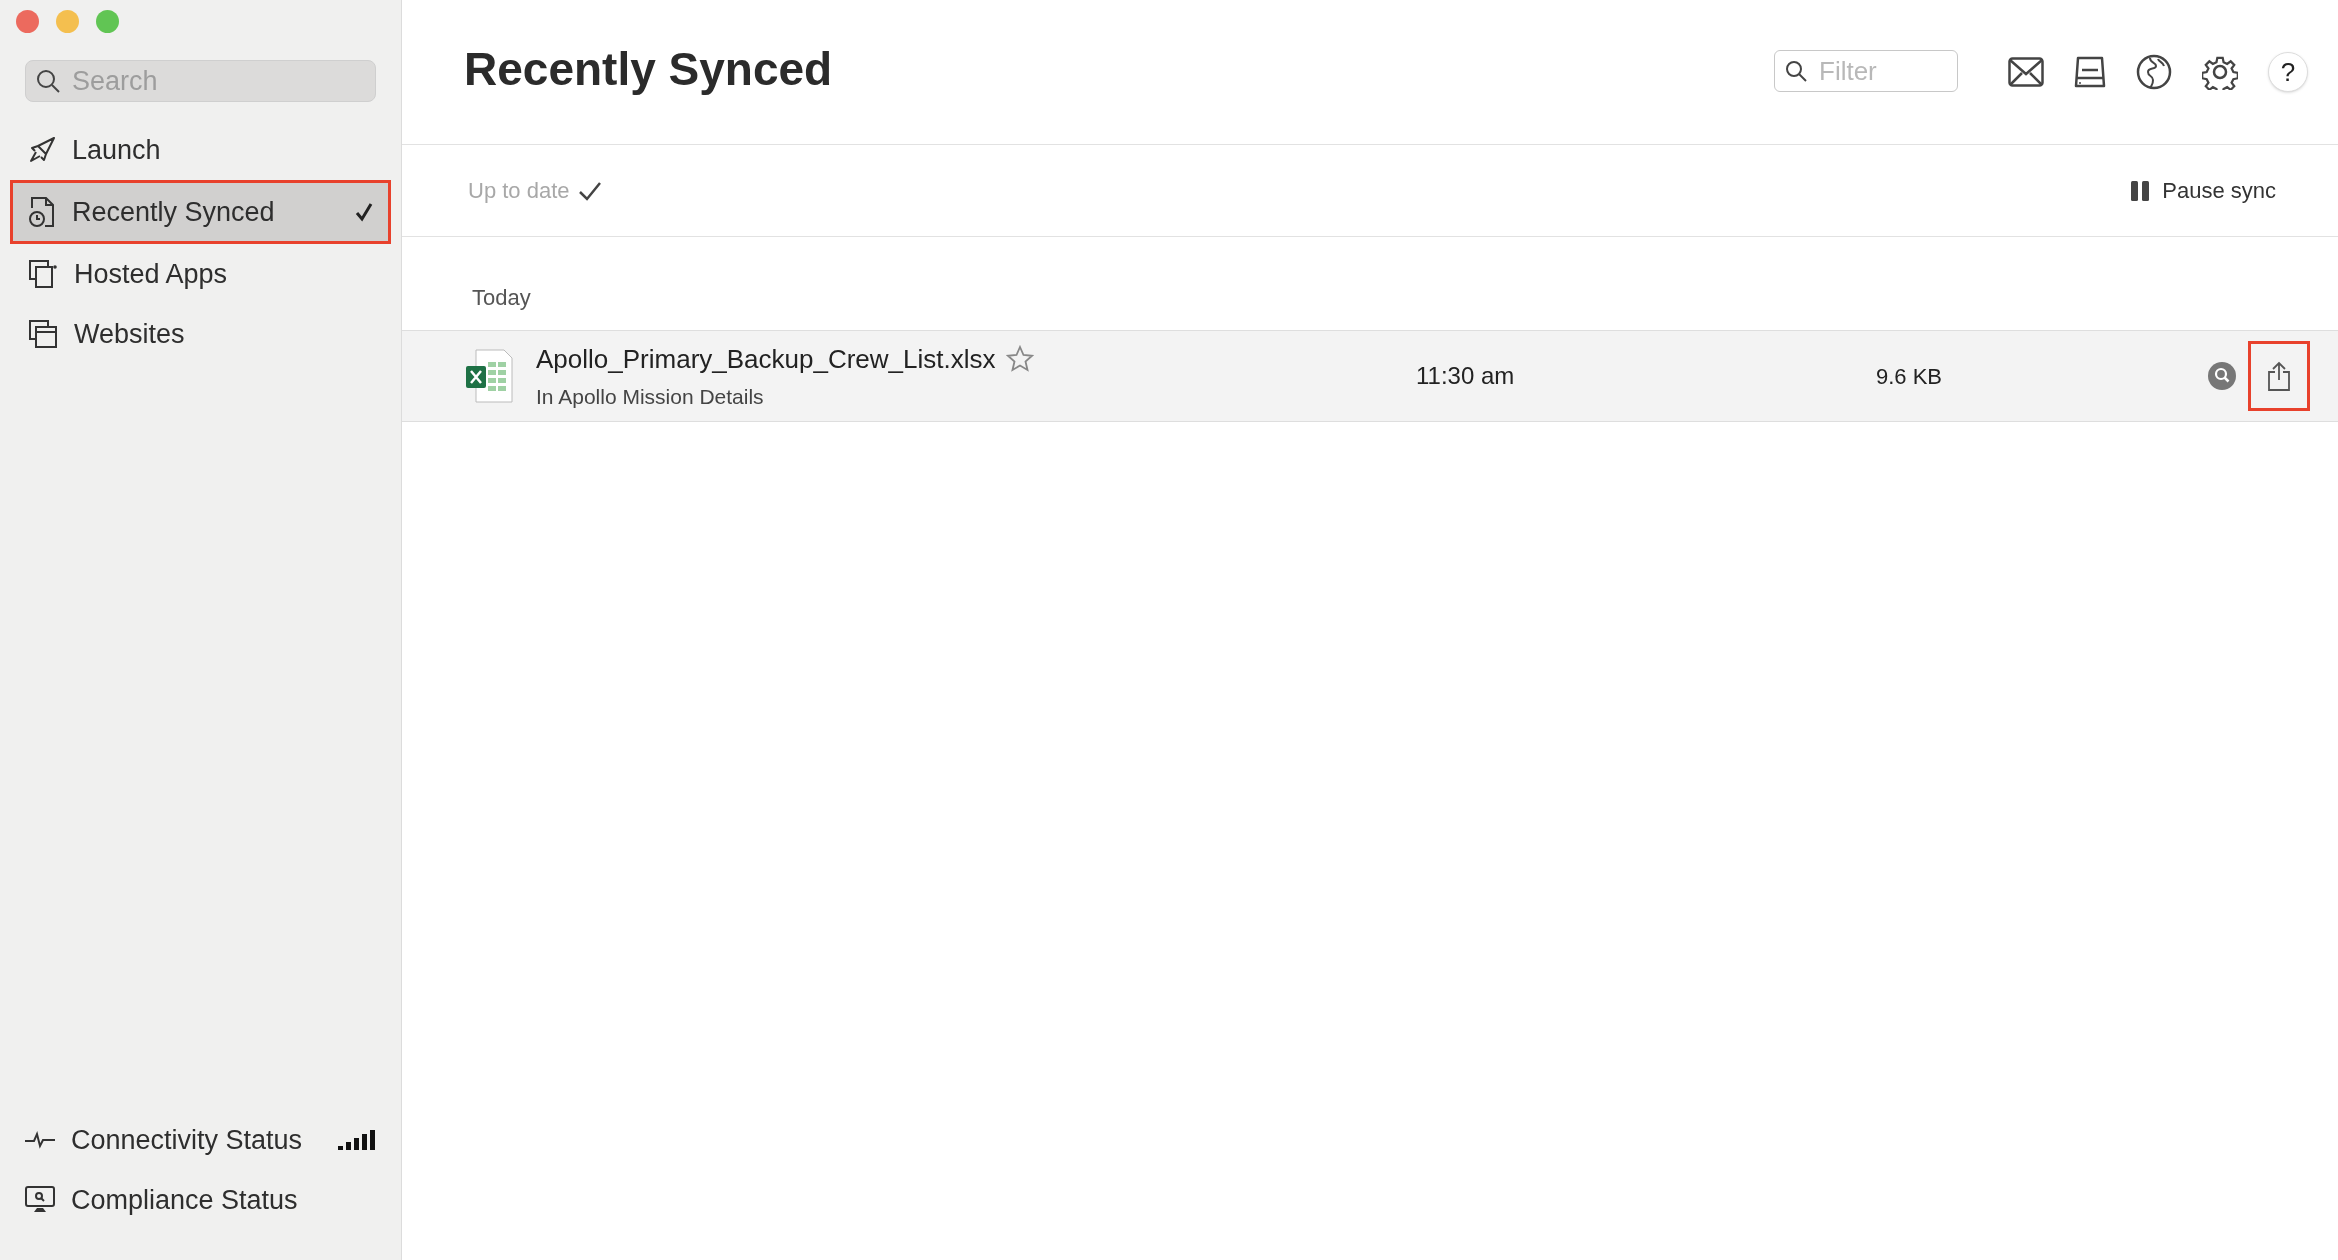 This screenshot has height=1260, width=2338. What do you see at coordinates (501, 298) in the screenshot?
I see `section-heading: Today` at bounding box center [501, 298].